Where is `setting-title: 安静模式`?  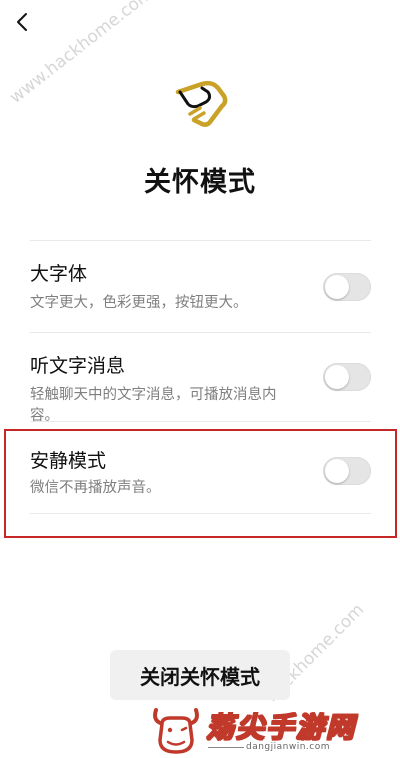
setting-title: 安静模式 is located at coordinates (68, 461).